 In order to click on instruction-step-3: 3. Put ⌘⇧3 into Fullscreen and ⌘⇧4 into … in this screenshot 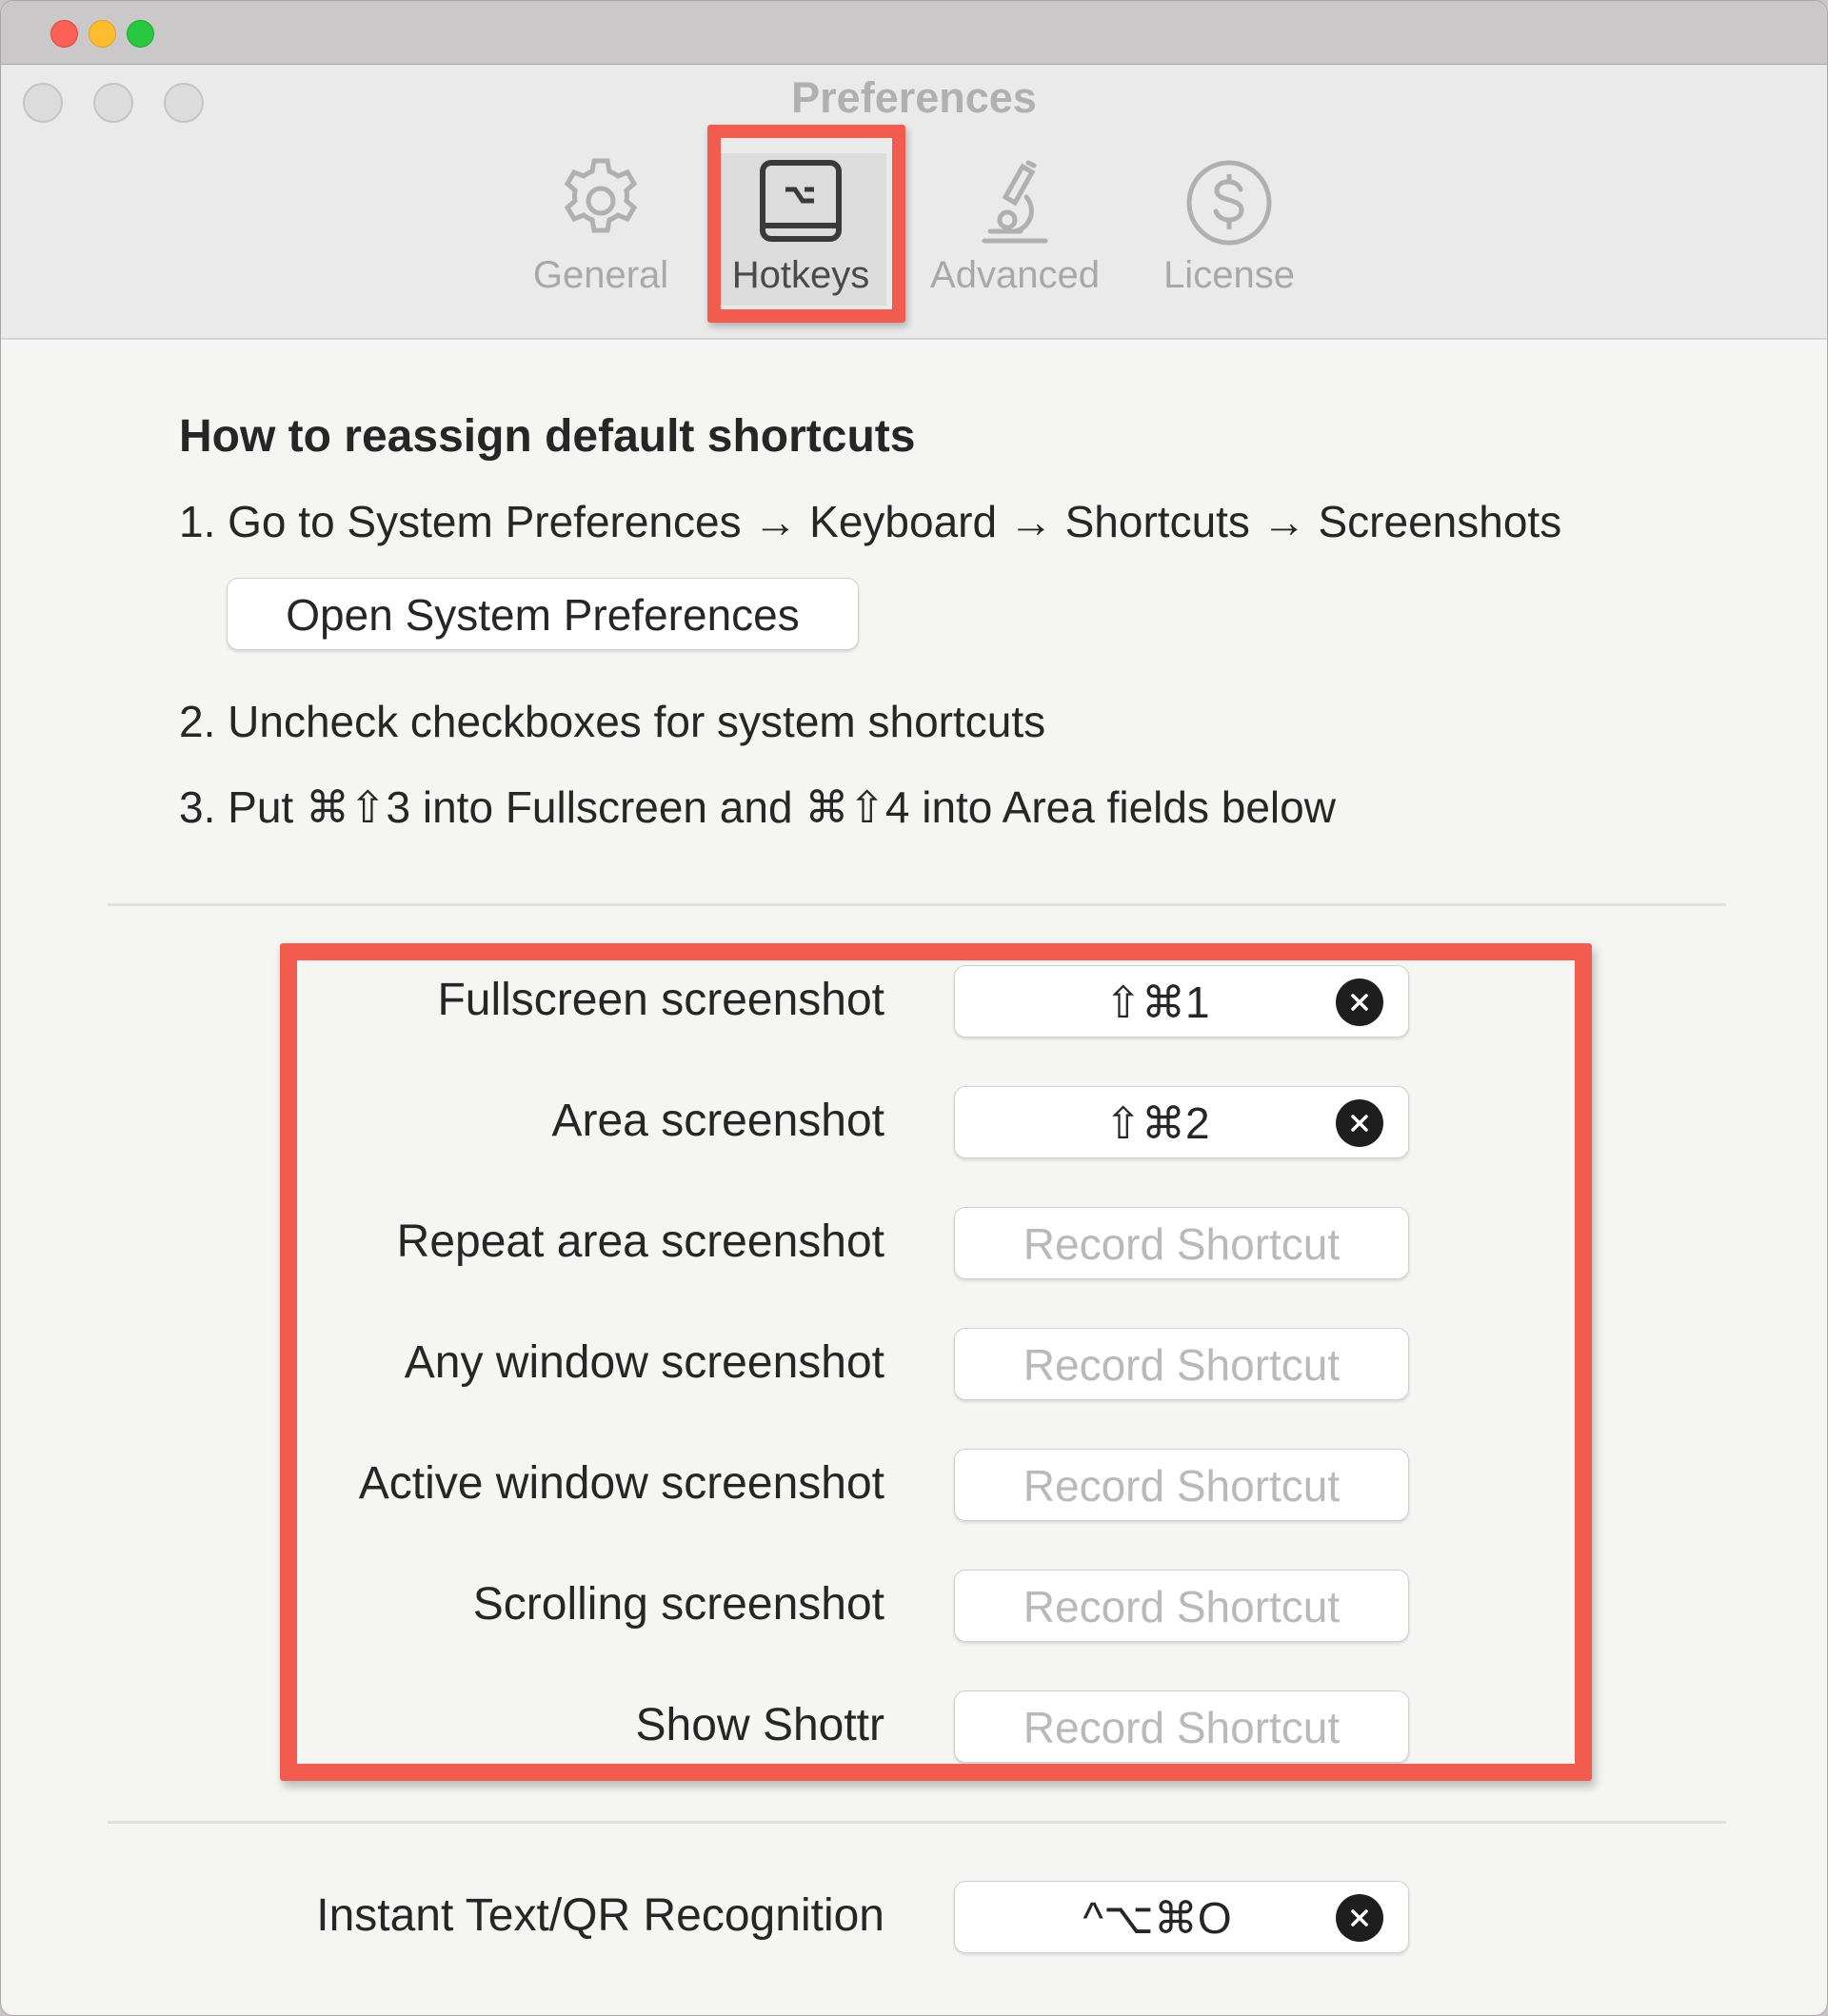, I will do `click(757, 807)`.